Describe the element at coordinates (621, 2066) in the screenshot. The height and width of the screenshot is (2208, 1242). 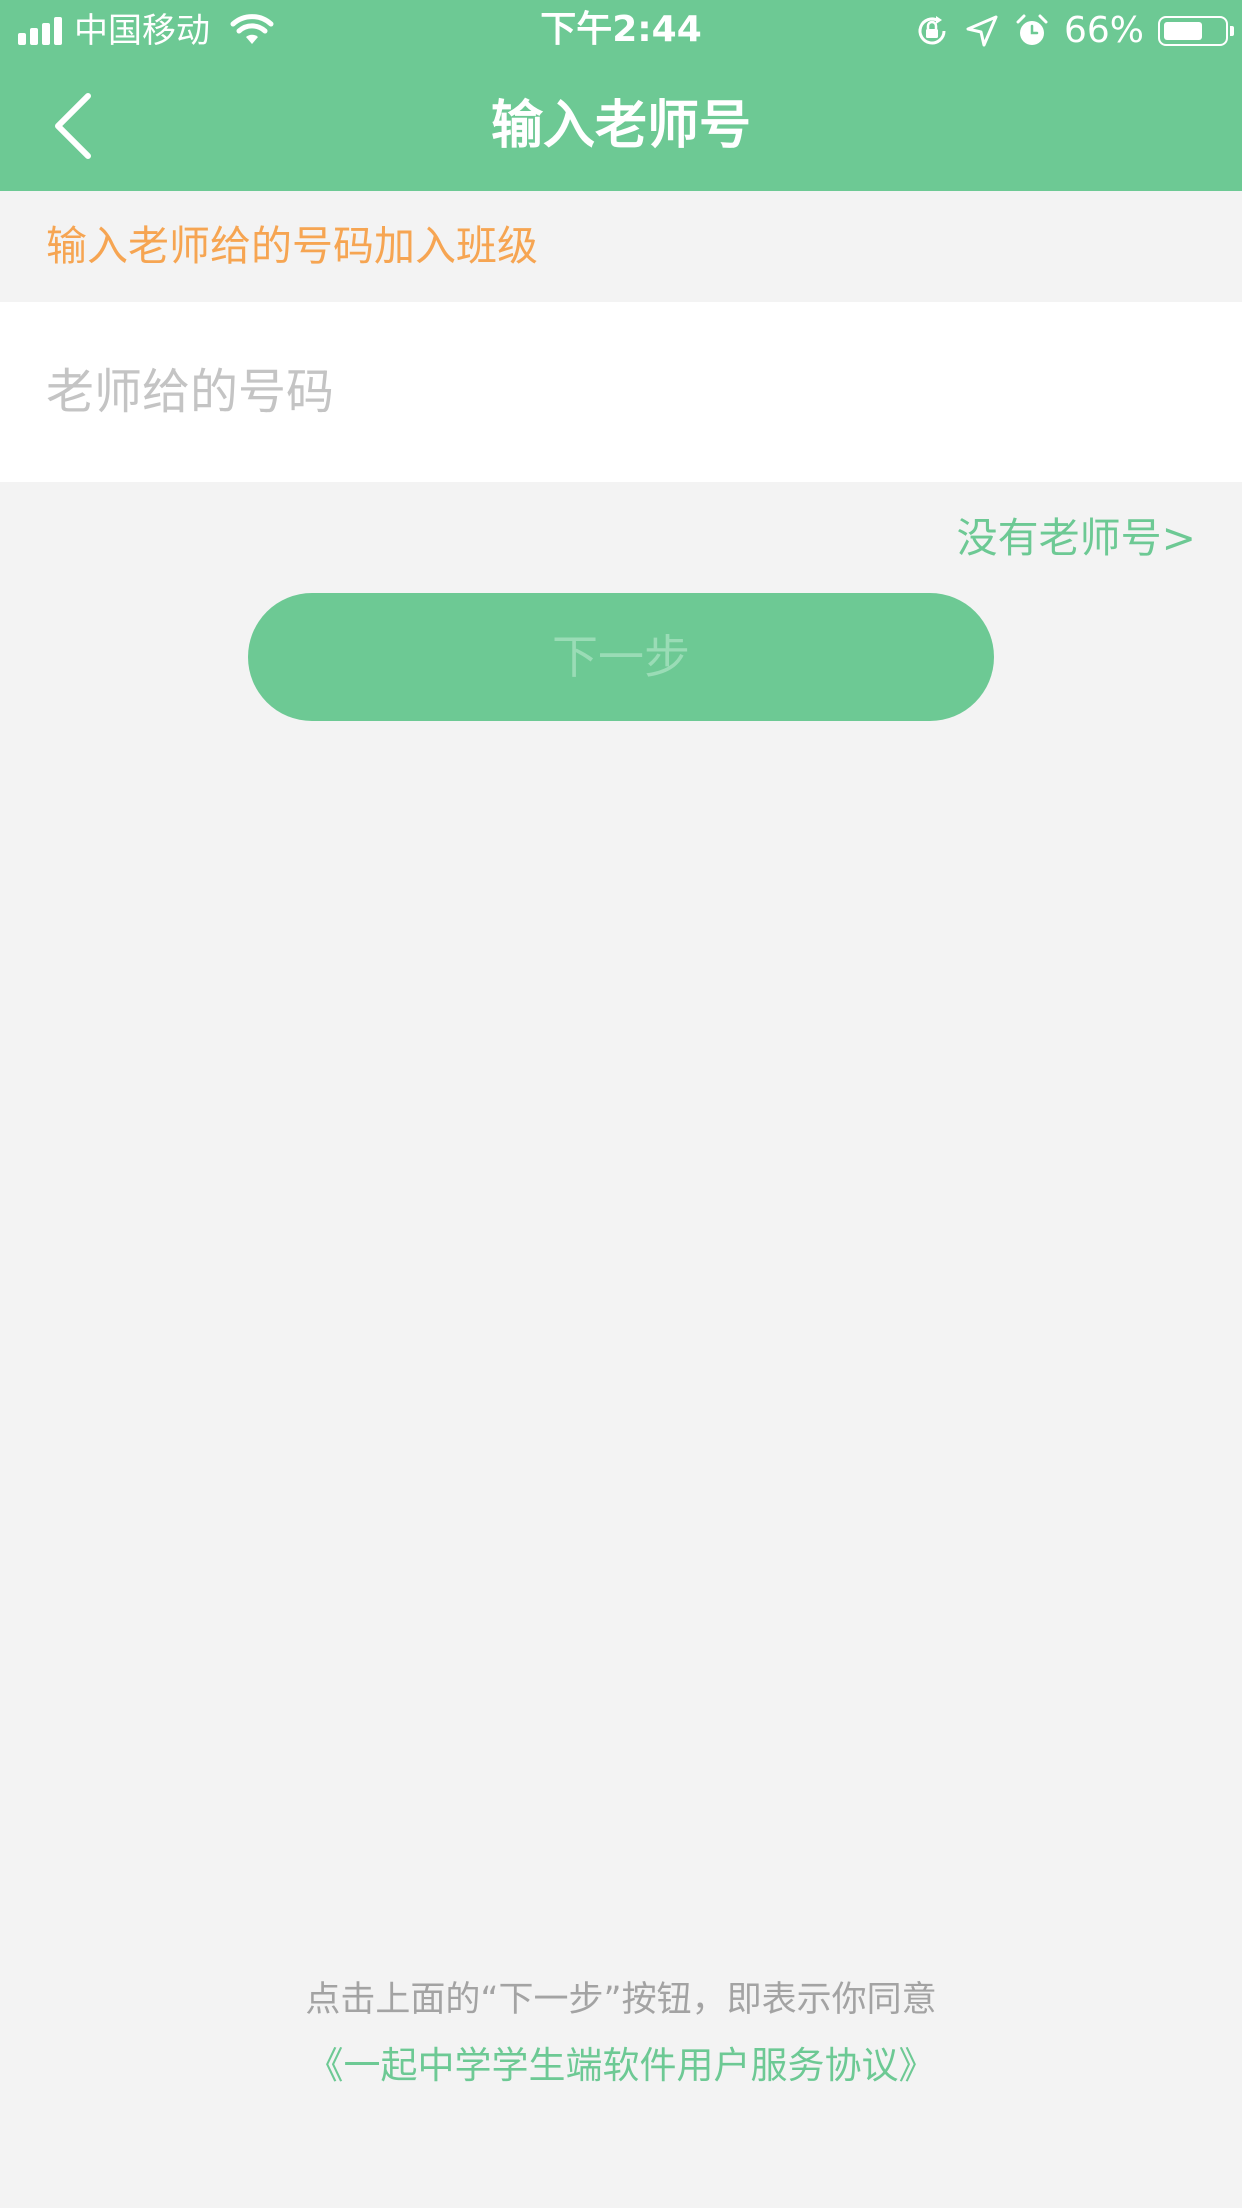
I see `user-agreement-link: 《一起中学学生端软件用户服务协议》` at that location.